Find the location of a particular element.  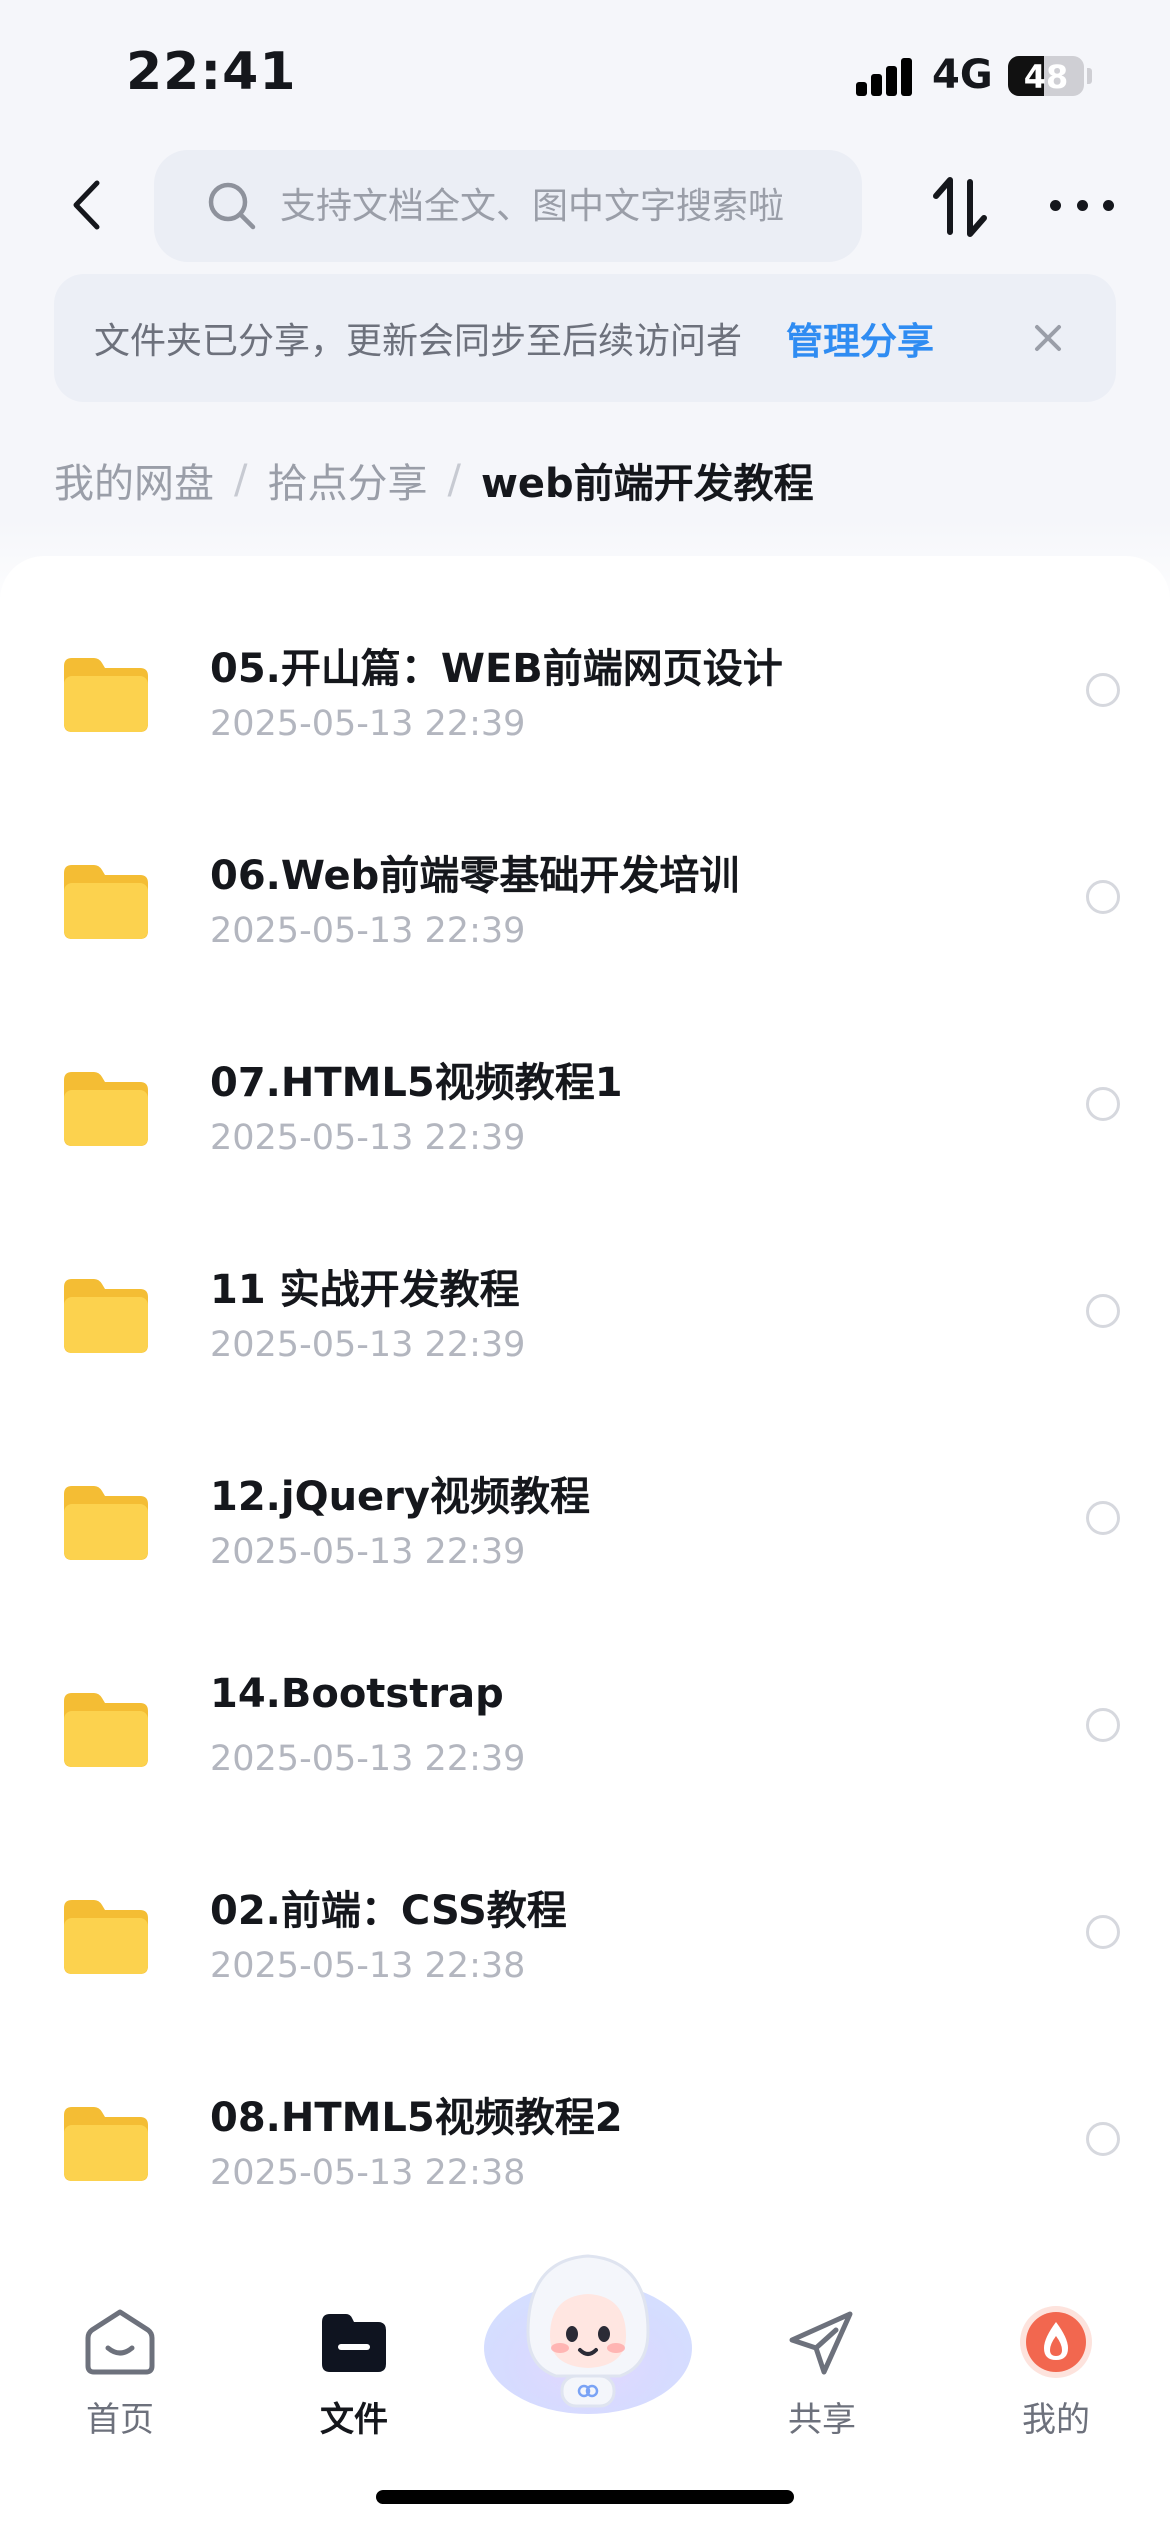

search-input is located at coordinates (550, 206).